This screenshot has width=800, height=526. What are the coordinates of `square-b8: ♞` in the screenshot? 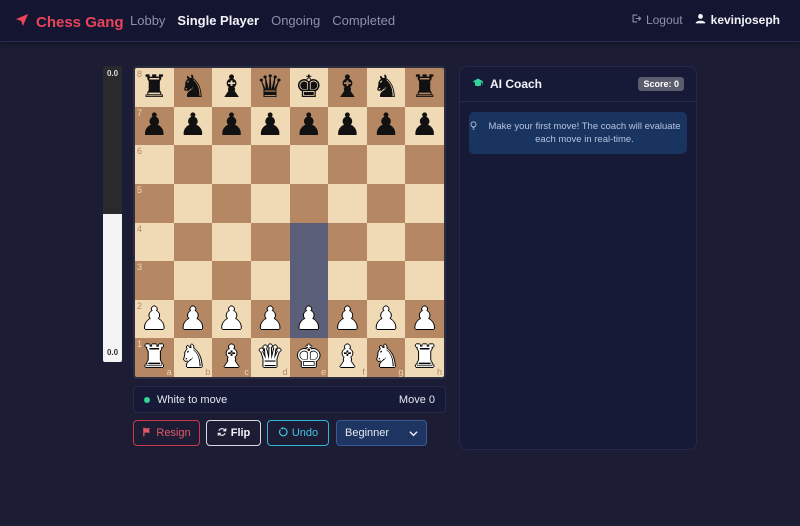 It's located at (193, 87).